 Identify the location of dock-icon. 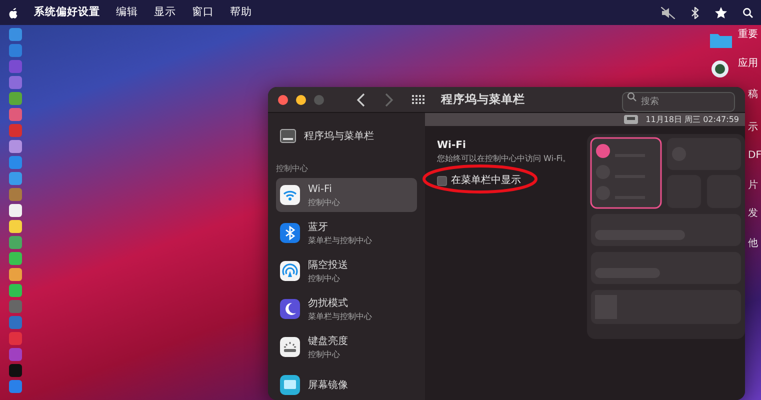
(288, 136).